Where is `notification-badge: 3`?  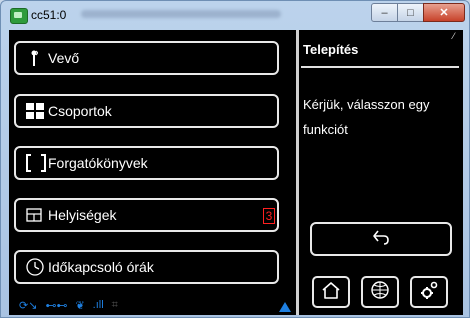 notification-badge: 3 is located at coordinates (269, 216).